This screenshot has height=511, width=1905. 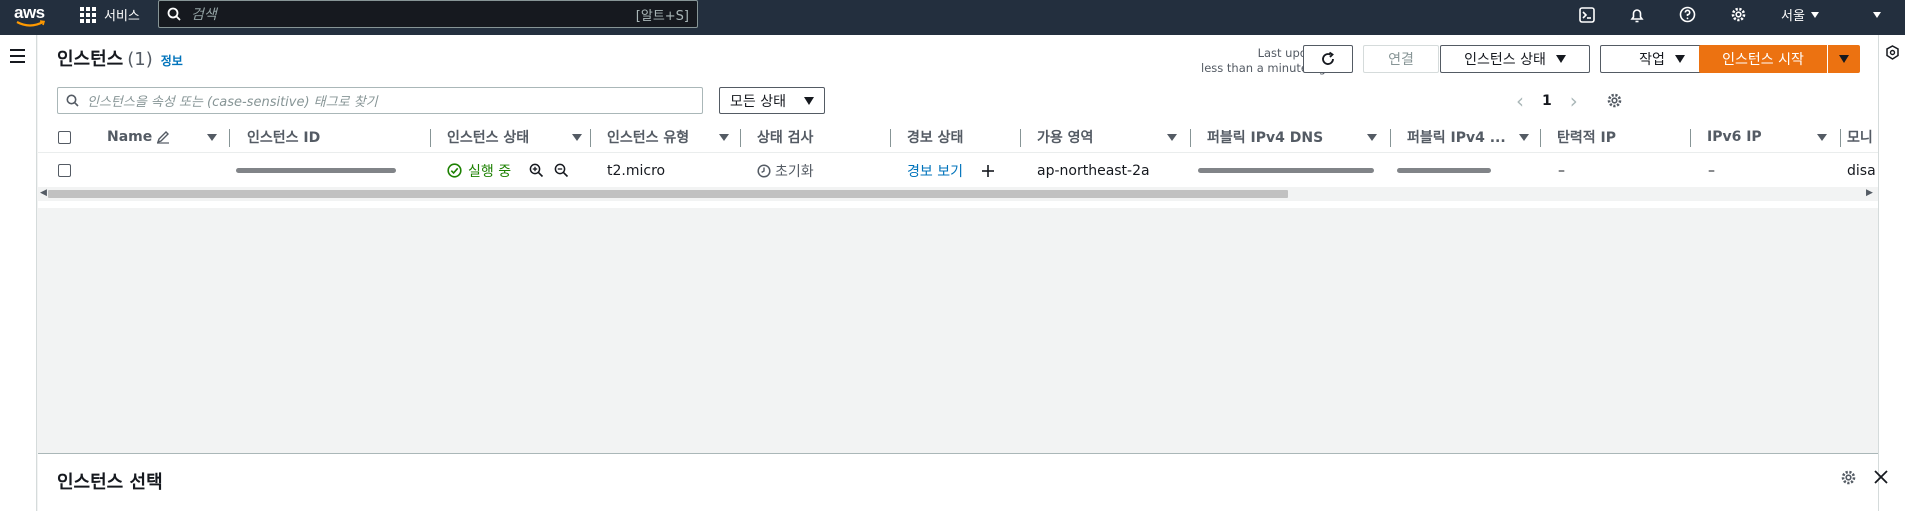 I want to click on top-navigation: aws 서비스 검색 [알트+S] 서울, so click(x=952, y=17).